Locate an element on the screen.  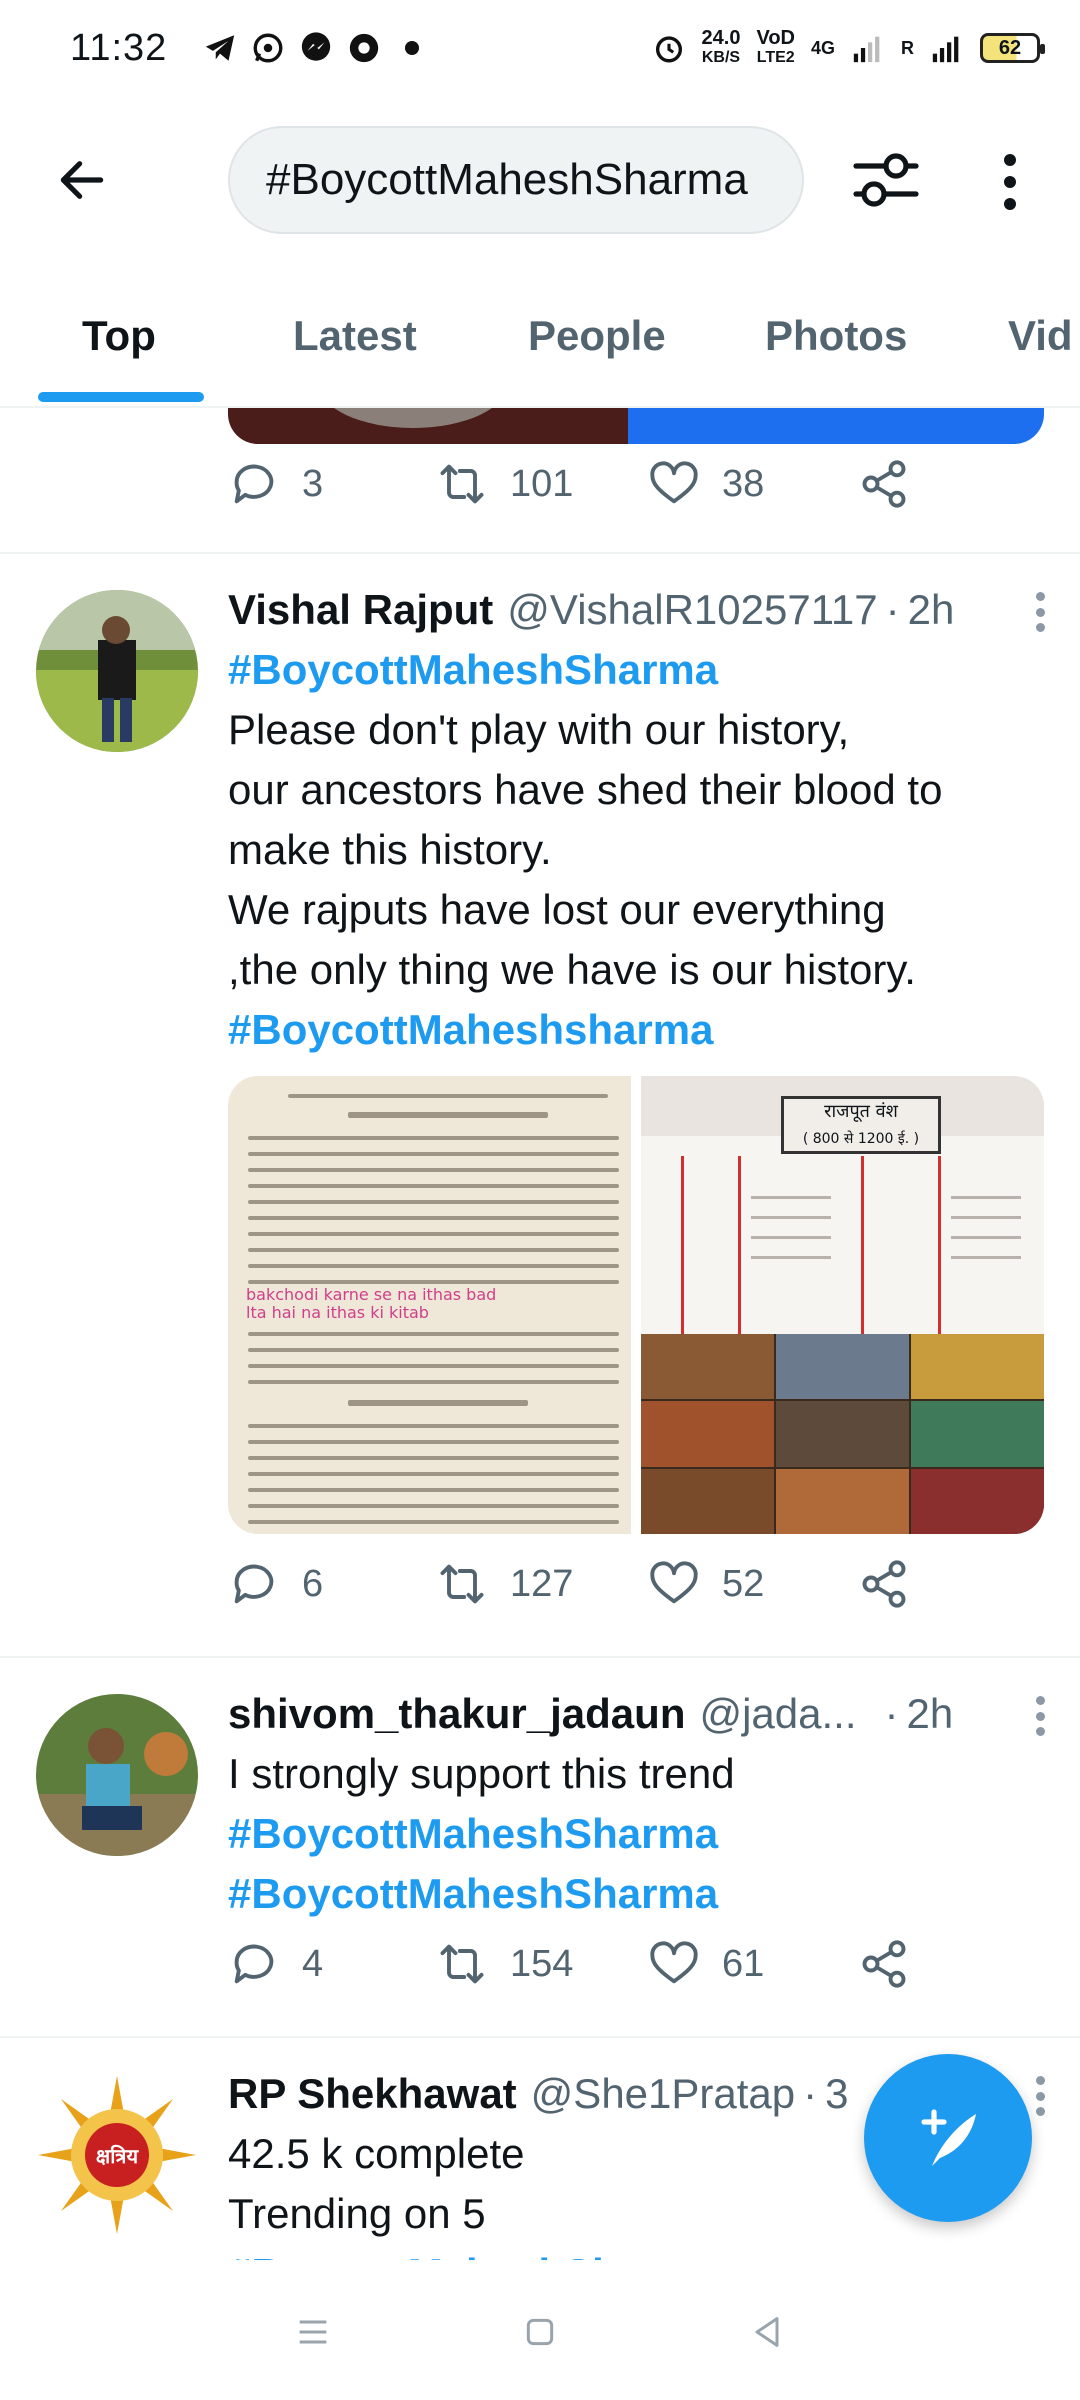
volte-indicator: VoD LTE2 is located at coordinates (775, 48).